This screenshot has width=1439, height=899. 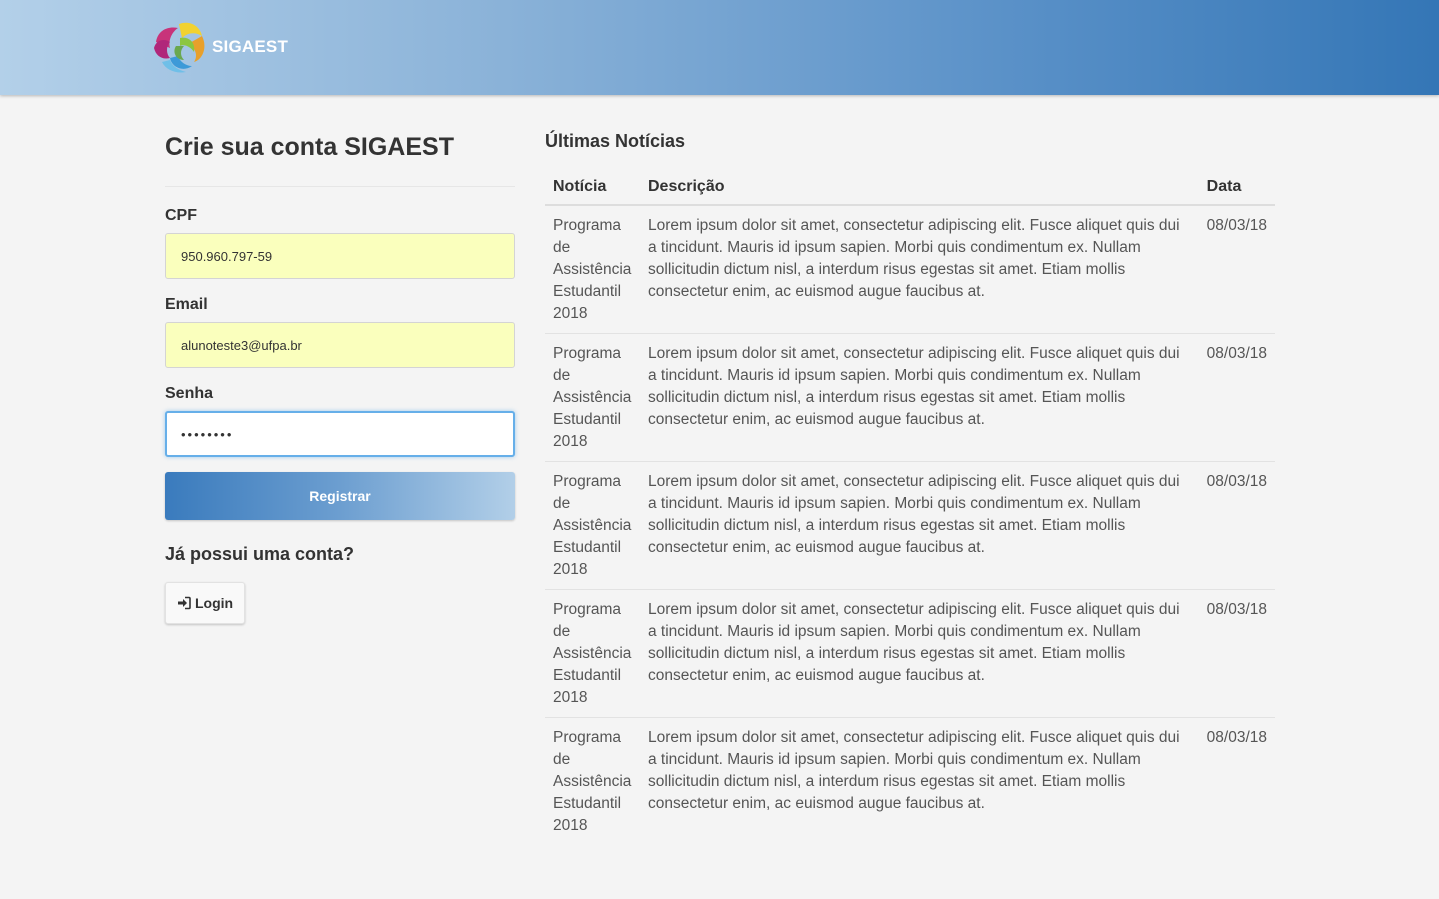 What do you see at coordinates (340, 345) in the screenshot?
I see `email-input` at bounding box center [340, 345].